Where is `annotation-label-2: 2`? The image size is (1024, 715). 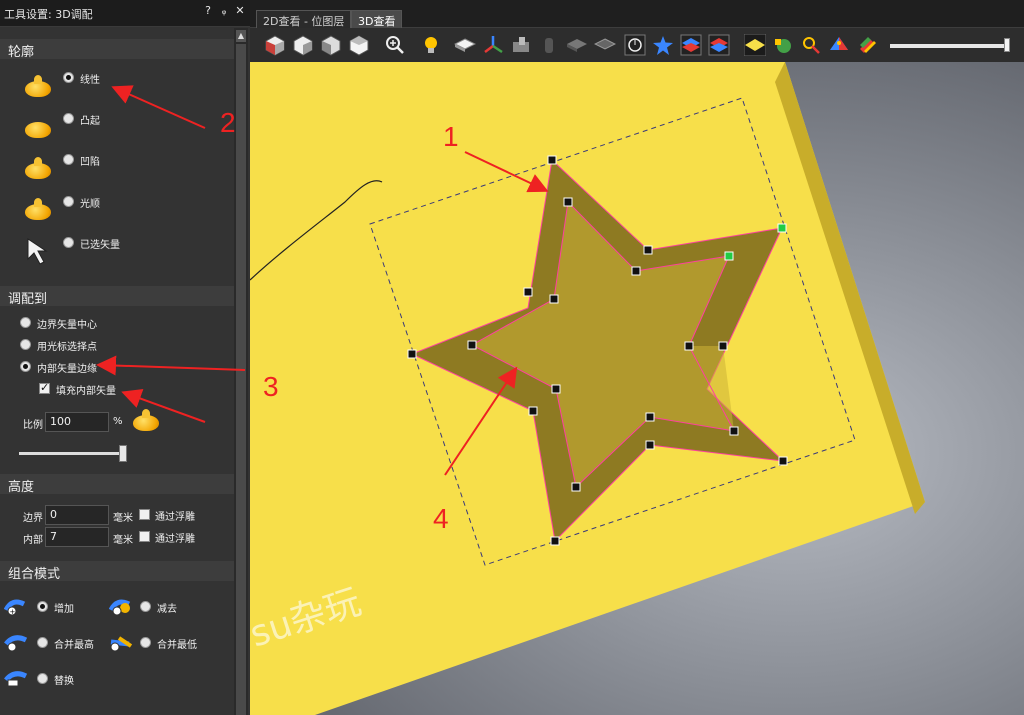
annotation-label-2: 2 is located at coordinates (228, 122).